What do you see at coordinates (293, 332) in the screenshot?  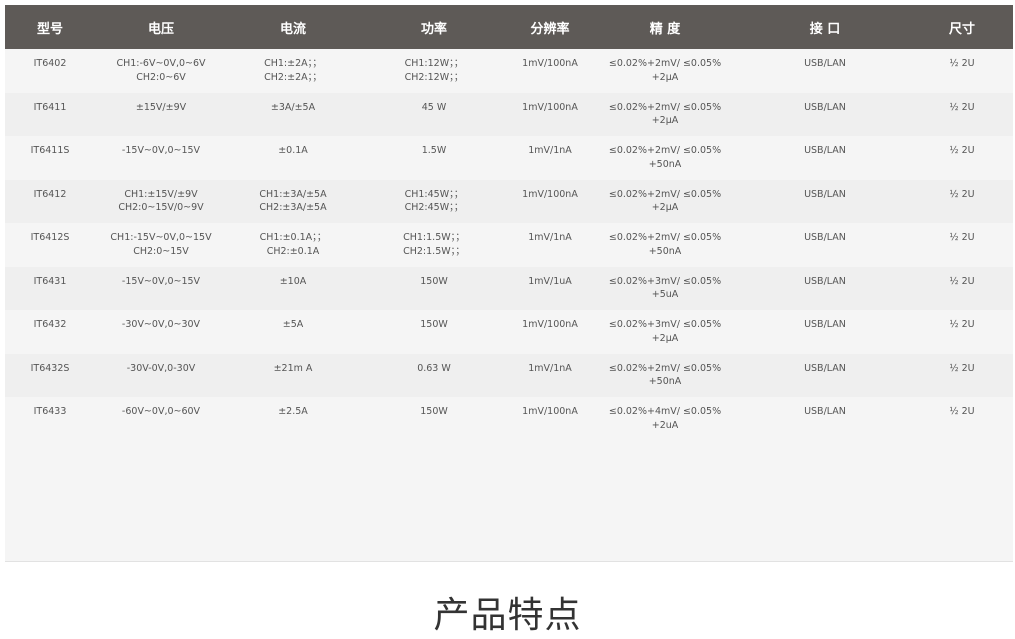 I see `cell-current: ±5A` at bounding box center [293, 332].